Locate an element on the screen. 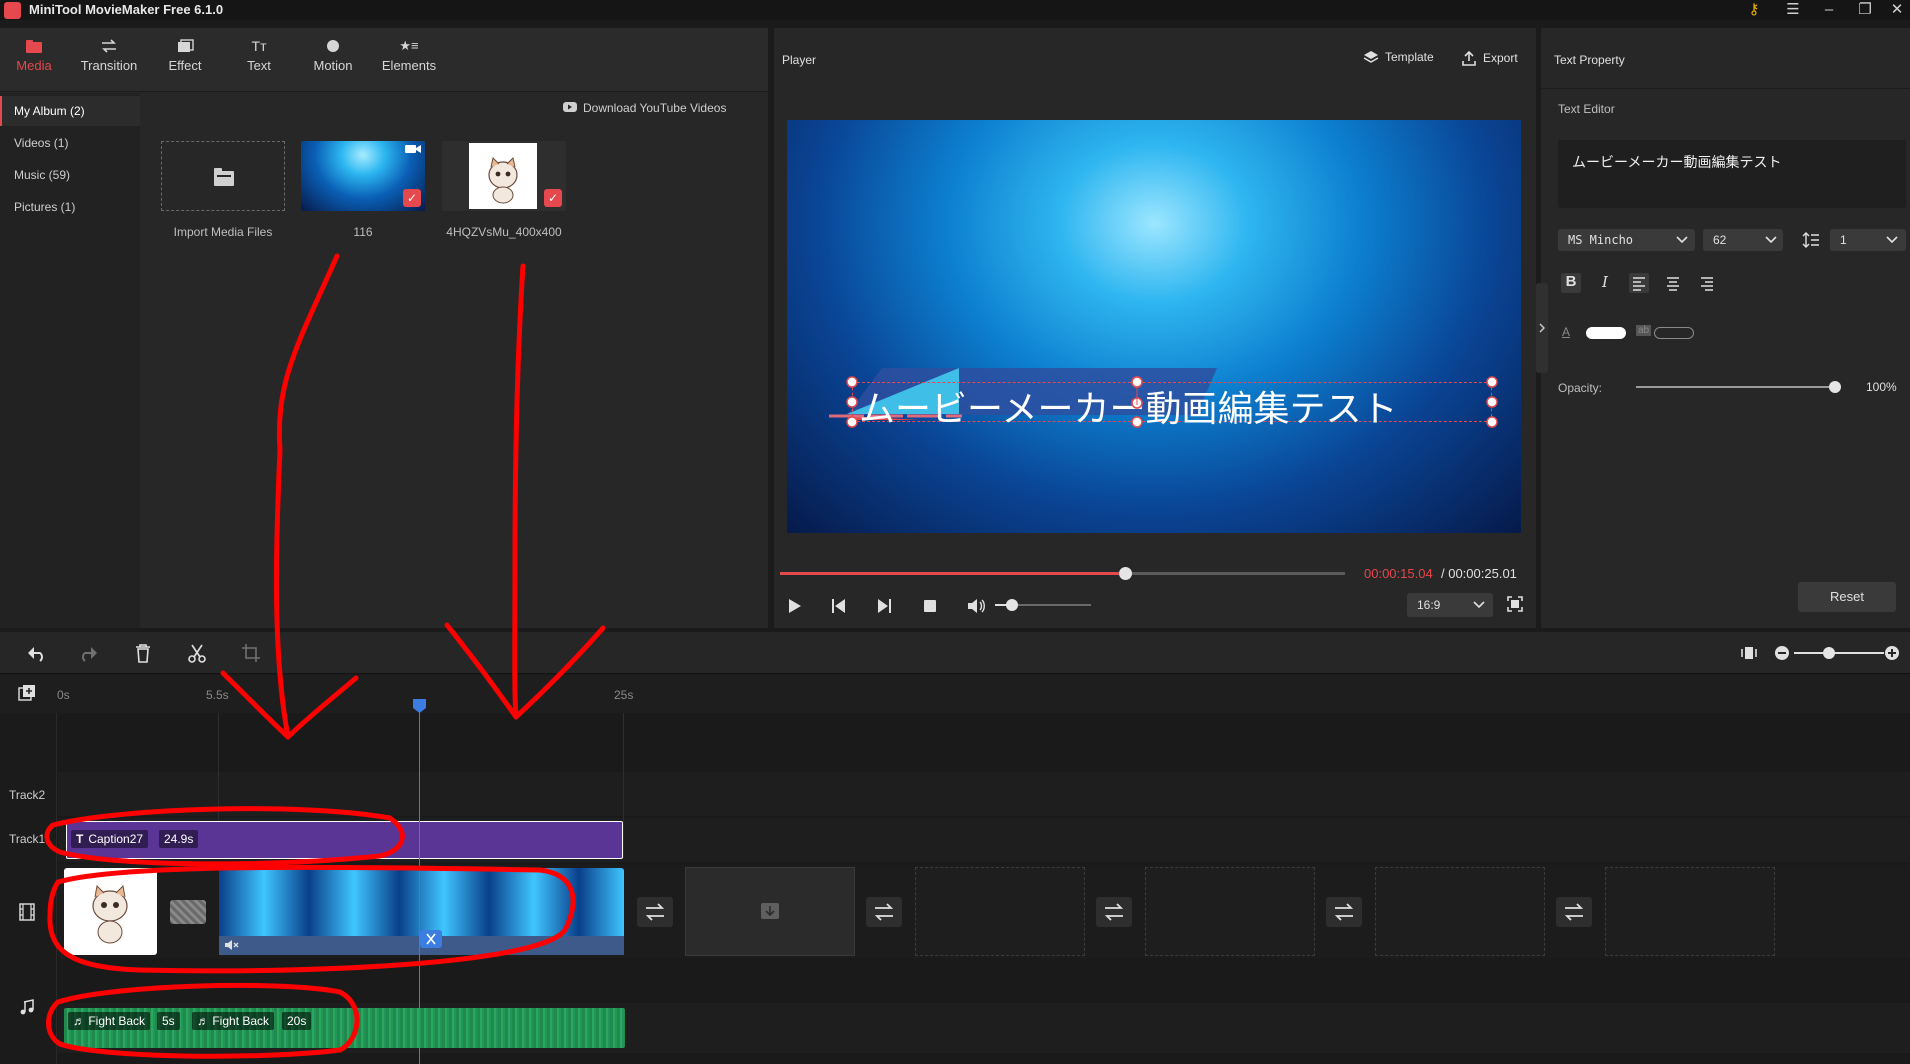  undo-icon is located at coordinates (36, 653).